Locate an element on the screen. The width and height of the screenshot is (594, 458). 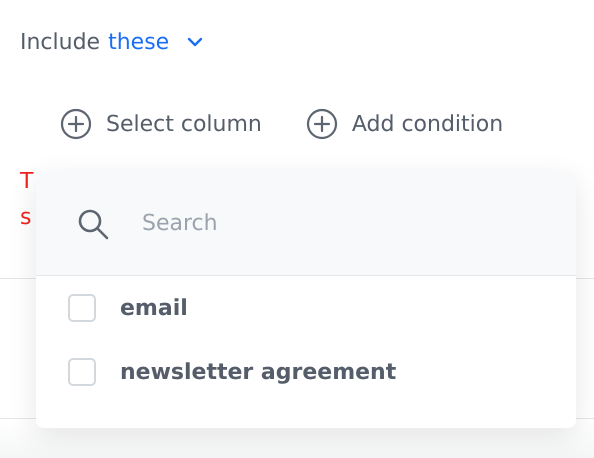
option-label: email is located at coordinates (154, 308).